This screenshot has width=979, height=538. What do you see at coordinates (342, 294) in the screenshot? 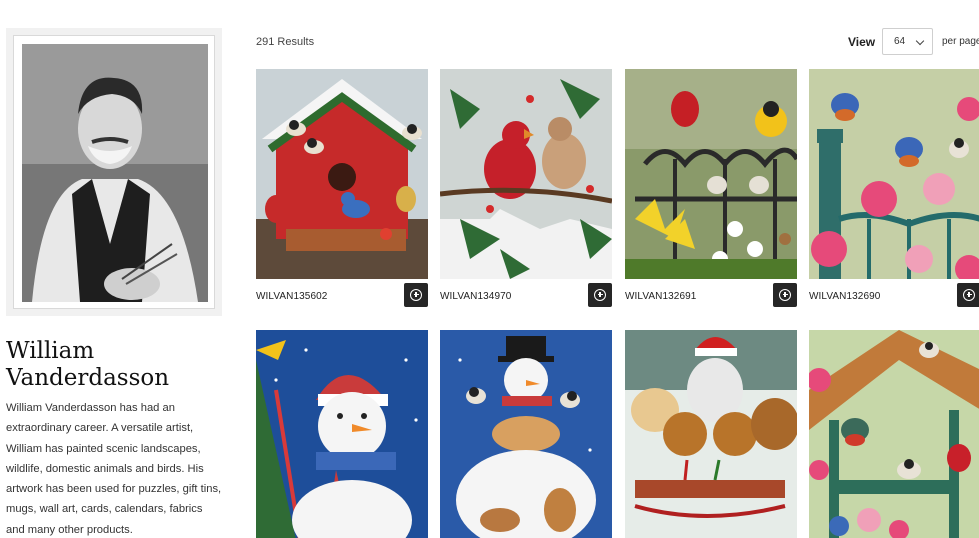
I see `product-sku-row: WILVAN135602` at bounding box center [342, 294].